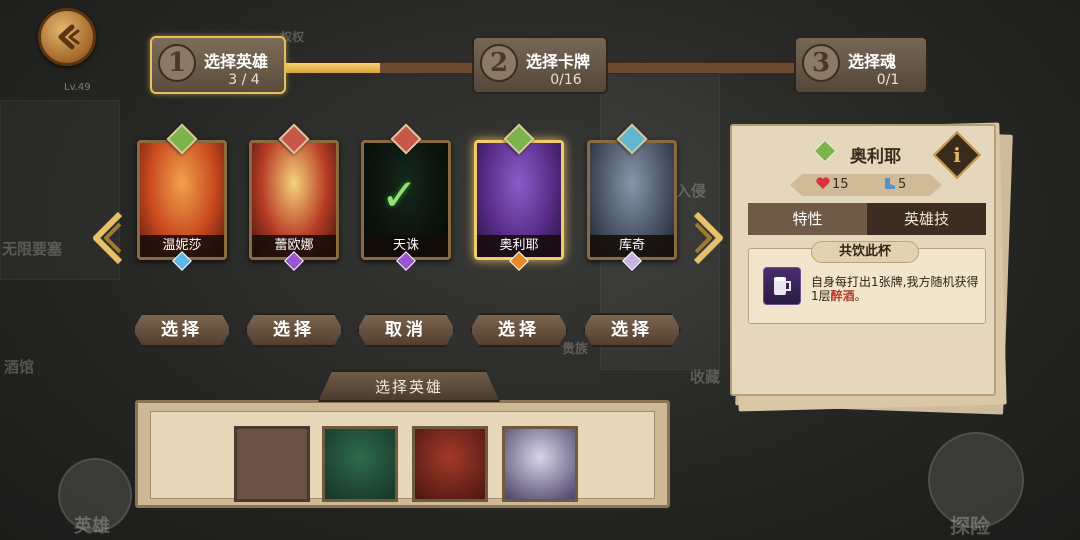 This screenshot has height=540, width=1080. Describe the element at coordinates (890, 183) in the screenshot. I see `boot-icon` at that location.